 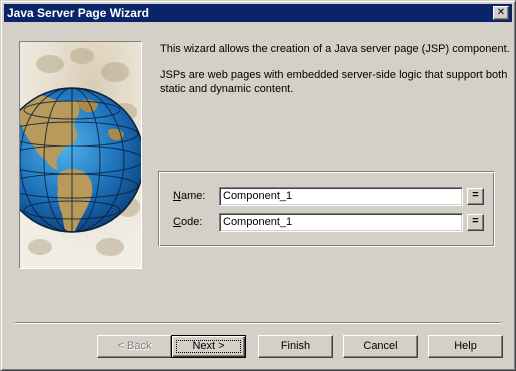 What do you see at coordinates (258, 323) in the screenshot?
I see `button-separator` at bounding box center [258, 323].